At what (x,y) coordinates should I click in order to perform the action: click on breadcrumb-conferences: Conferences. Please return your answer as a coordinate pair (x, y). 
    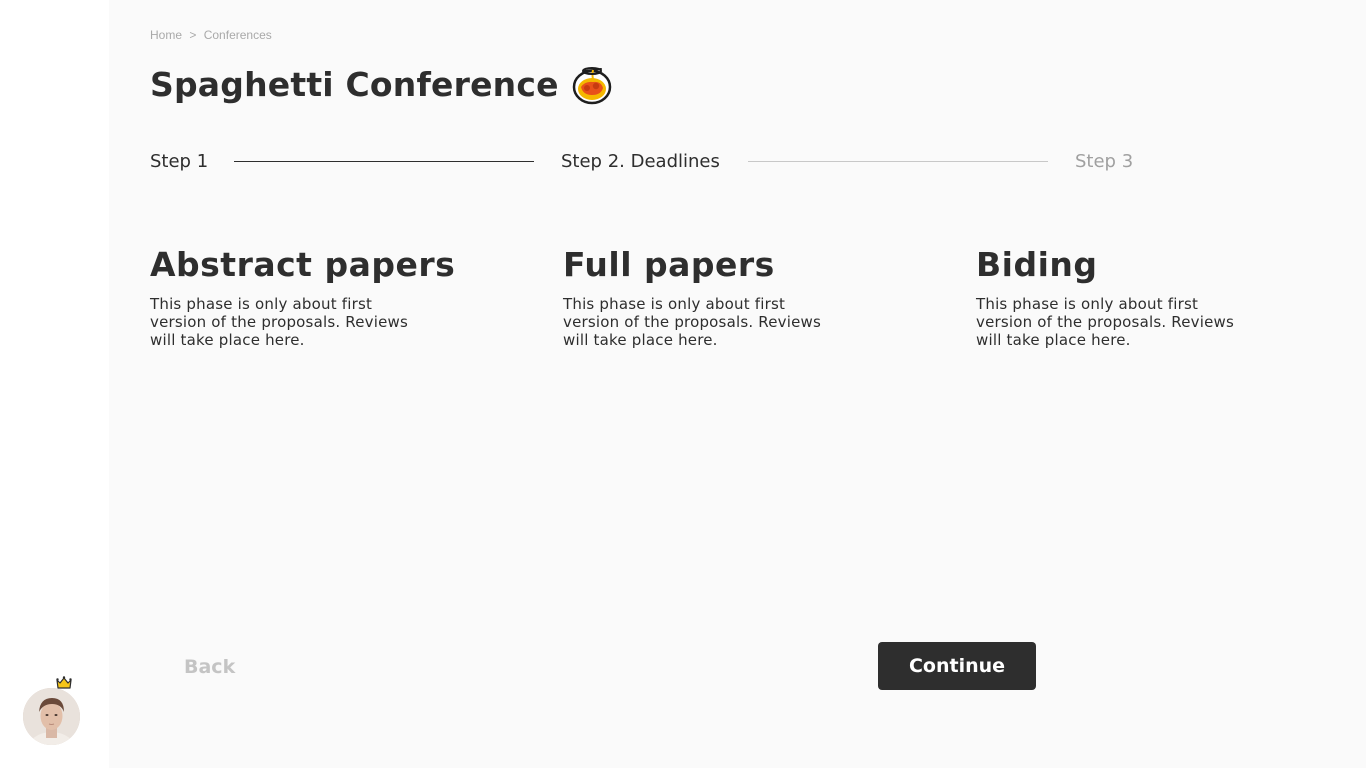
    Looking at the image, I should click on (238, 35).